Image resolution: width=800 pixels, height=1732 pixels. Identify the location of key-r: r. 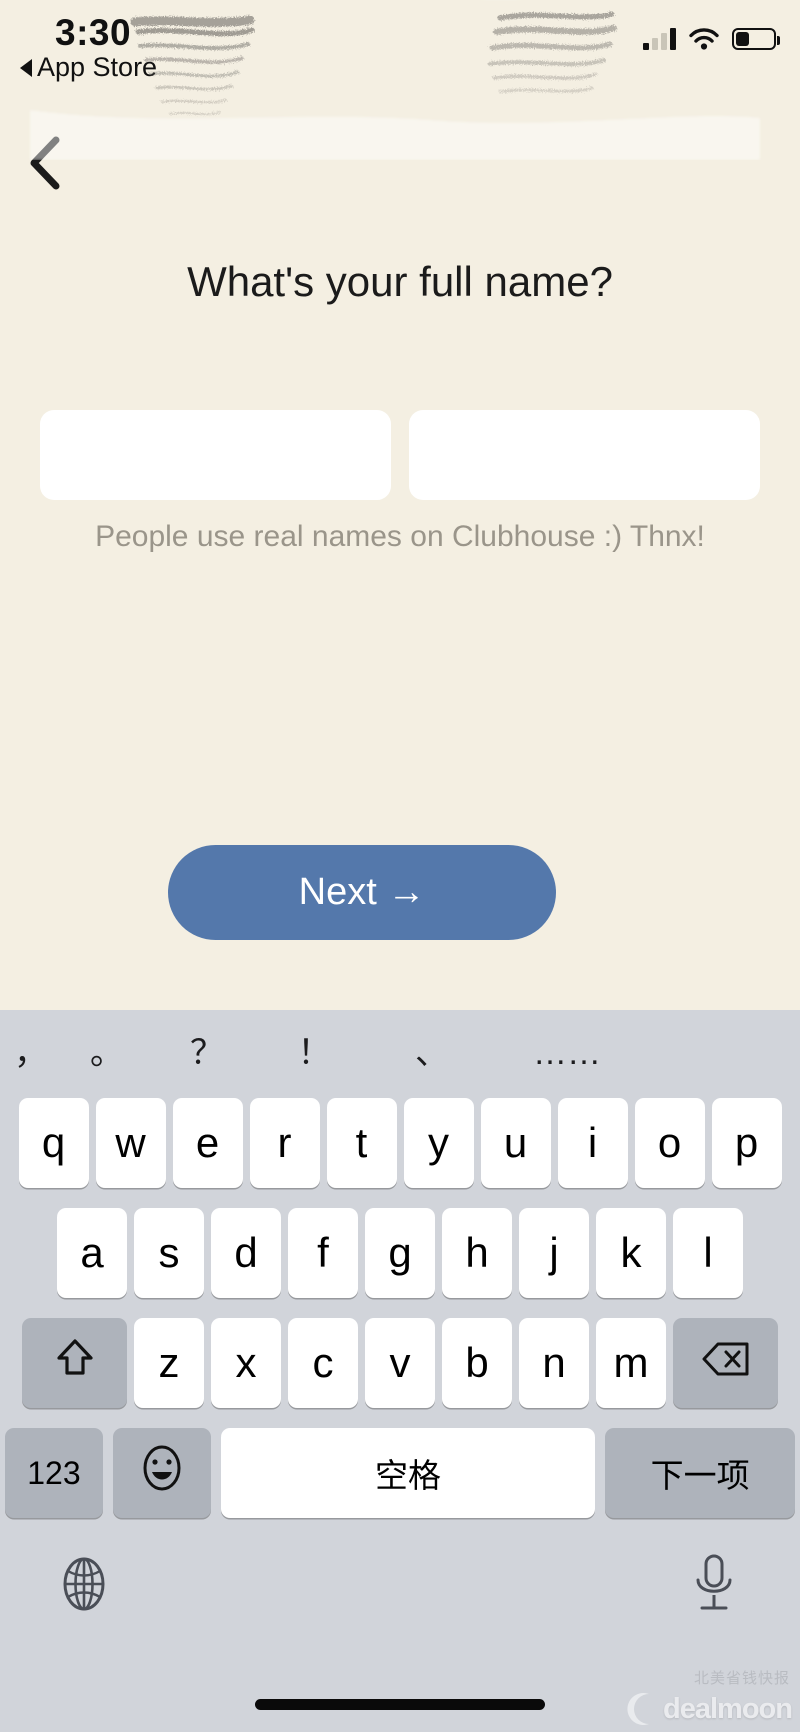
(284, 1143).